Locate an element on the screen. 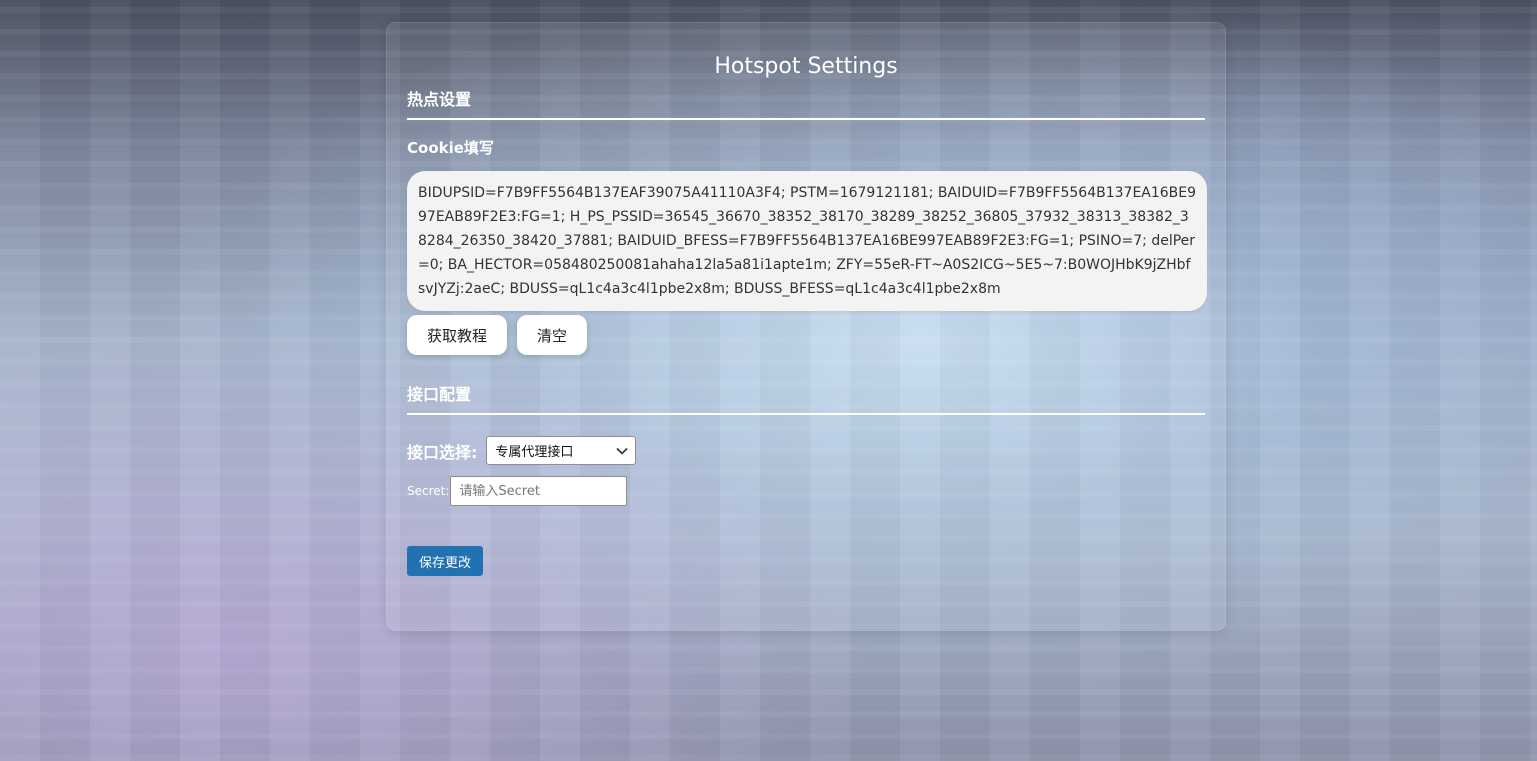 The image size is (1537, 761). secret-row: Secret: is located at coordinates (806, 491).